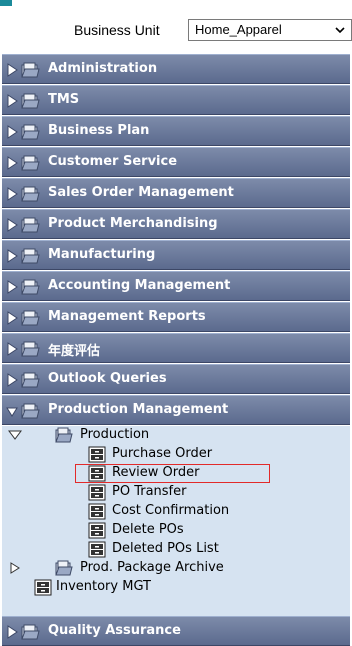 The height and width of the screenshot is (646, 352). I want to click on menu-item-label: TMS, so click(64, 99).